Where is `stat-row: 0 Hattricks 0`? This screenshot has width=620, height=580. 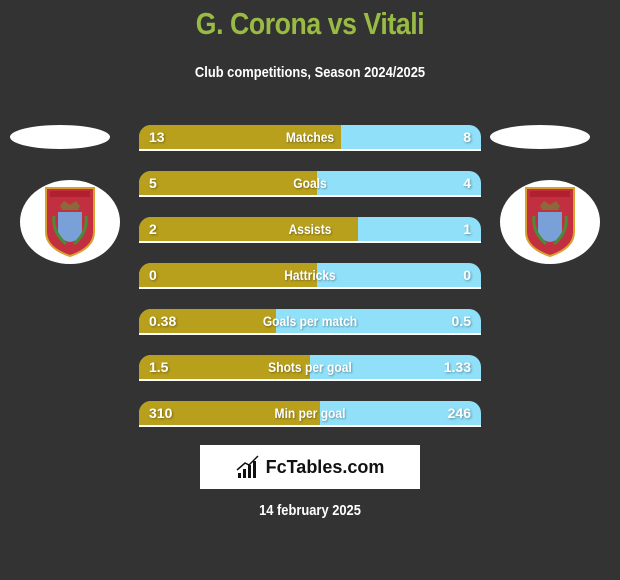
stat-row: 0 Hattricks 0 is located at coordinates (310, 276).